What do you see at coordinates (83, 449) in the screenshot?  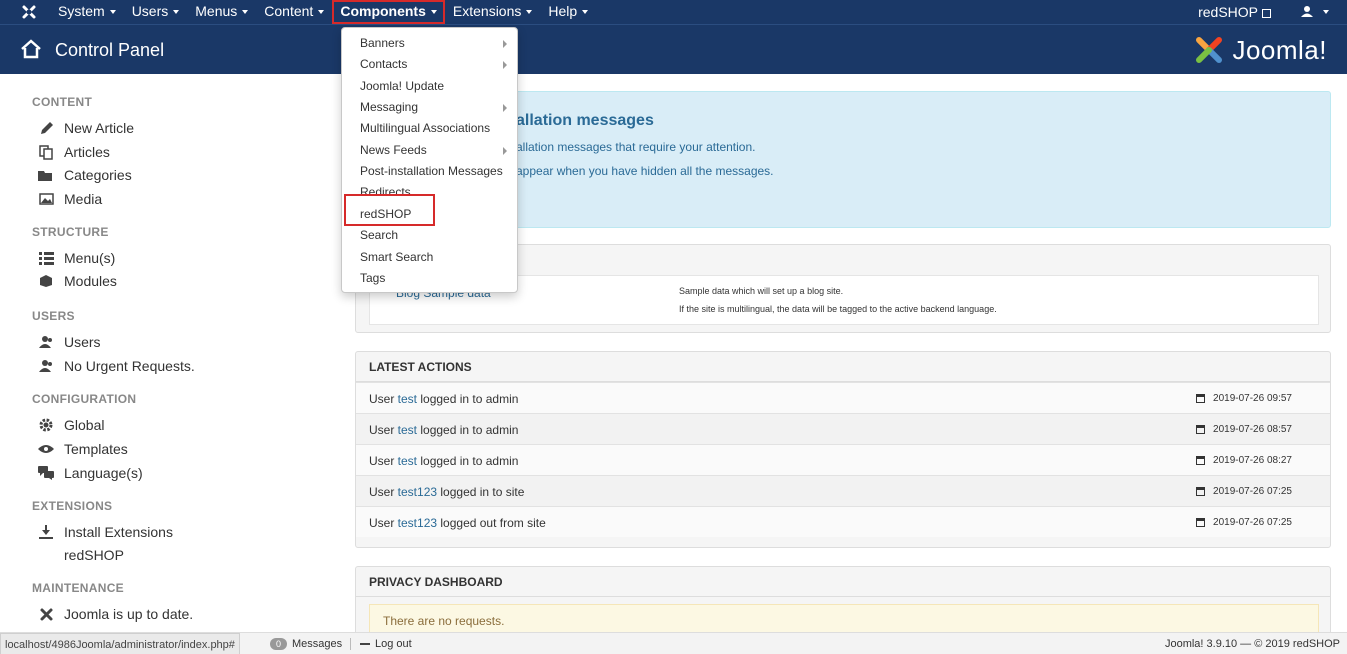 I see `sidebar-item-templates: Templates` at bounding box center [83, 449].